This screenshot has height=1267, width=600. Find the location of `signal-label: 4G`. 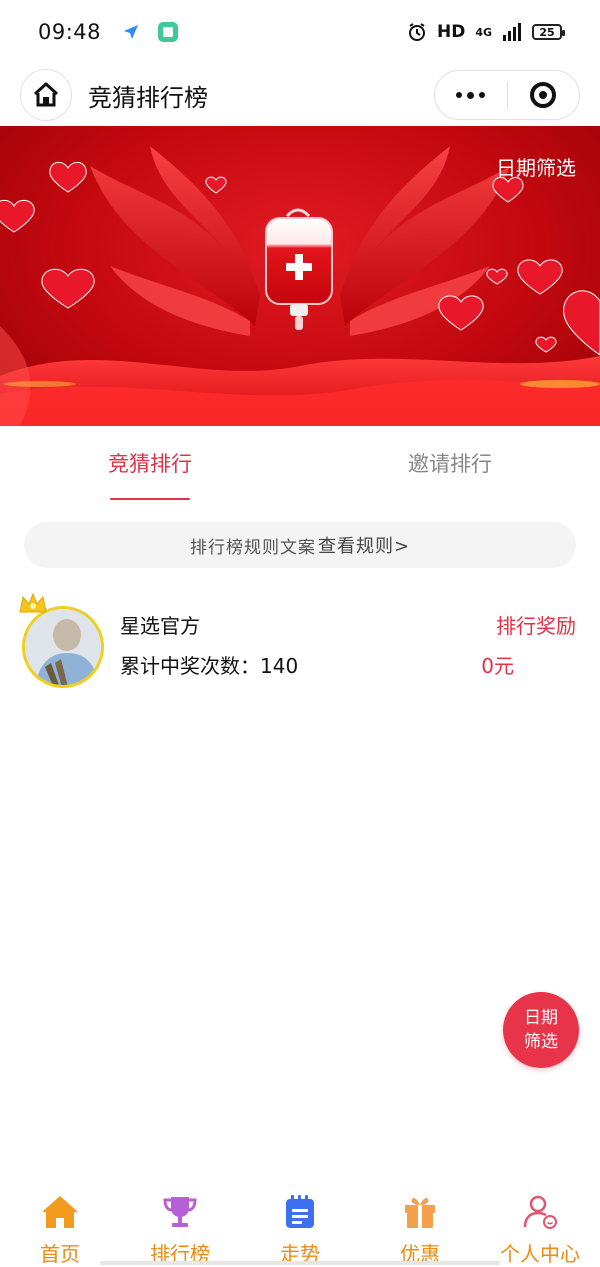

signal-label: 4G is located at coordinates (483, 32).